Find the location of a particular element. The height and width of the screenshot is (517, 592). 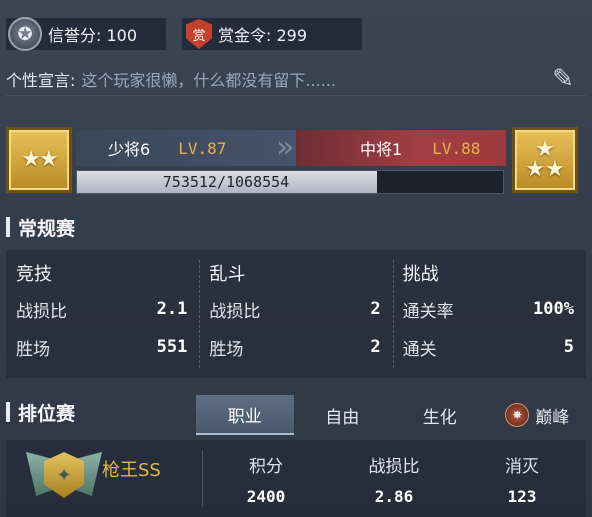

stat-key: 通关率 is located at coordinates (428, 311).